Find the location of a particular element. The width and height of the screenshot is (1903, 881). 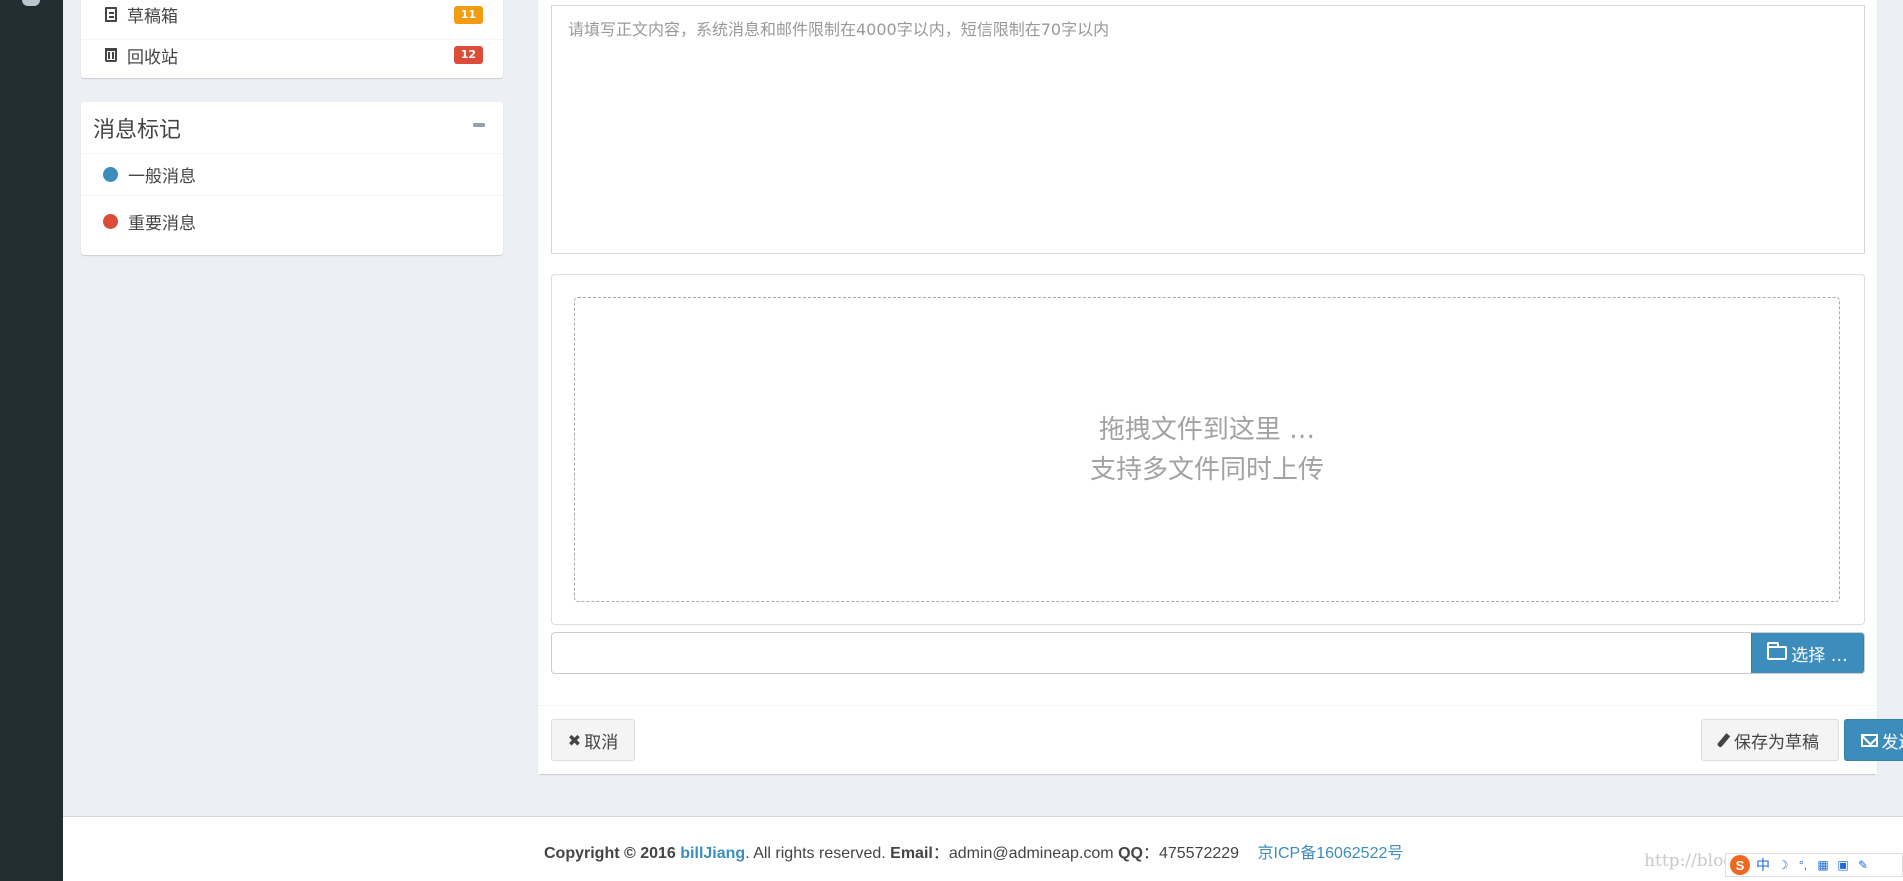

main-sidebar is located at coordinates (31, 440).